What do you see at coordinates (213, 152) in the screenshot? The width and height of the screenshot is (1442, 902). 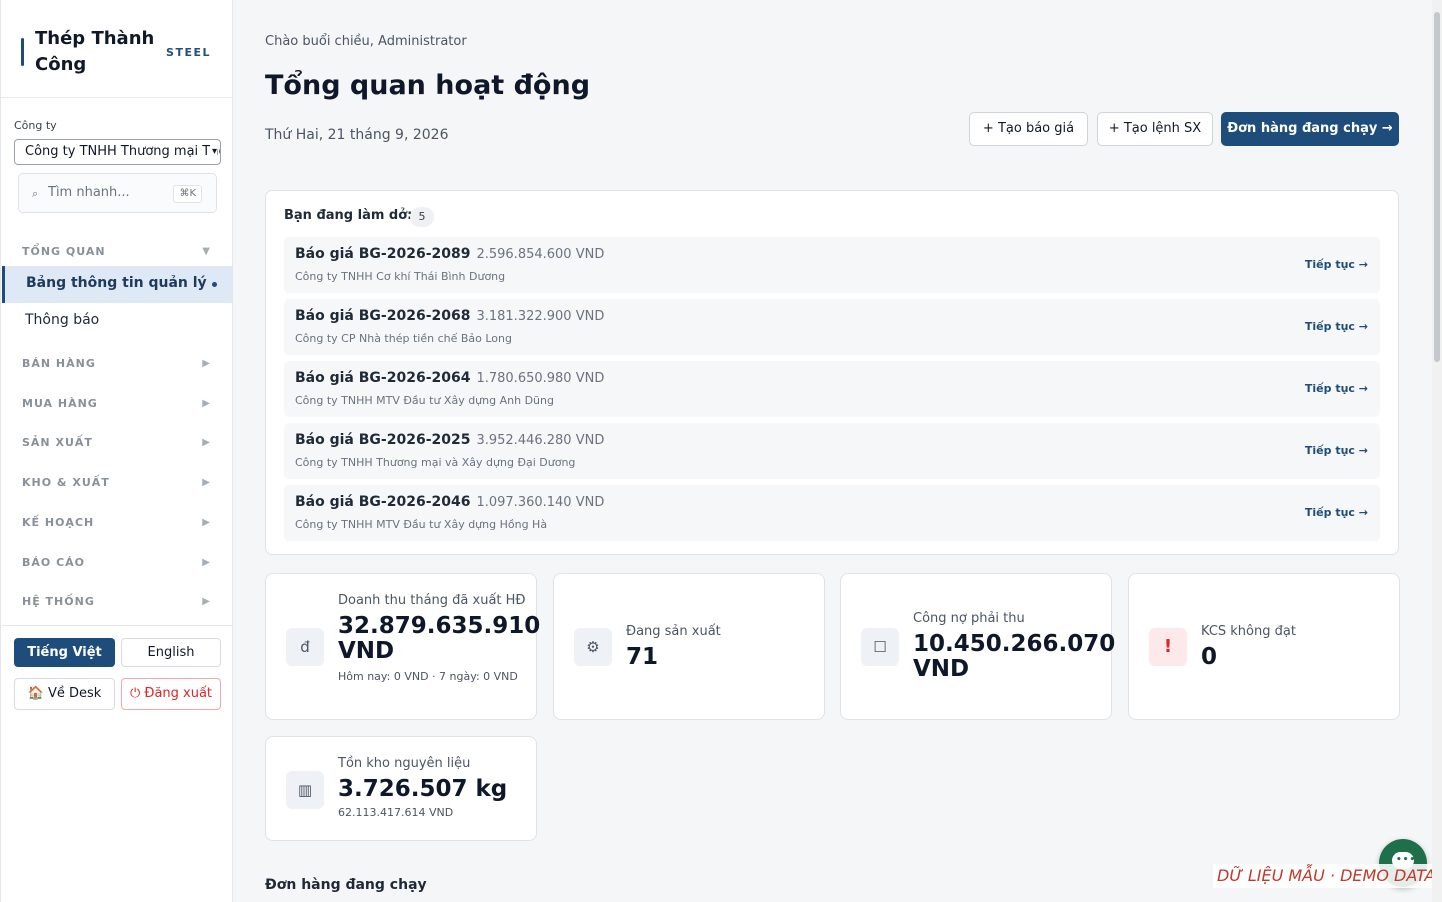 I see `chevron-down-icon: ▾` at bounding box center [213, 152].